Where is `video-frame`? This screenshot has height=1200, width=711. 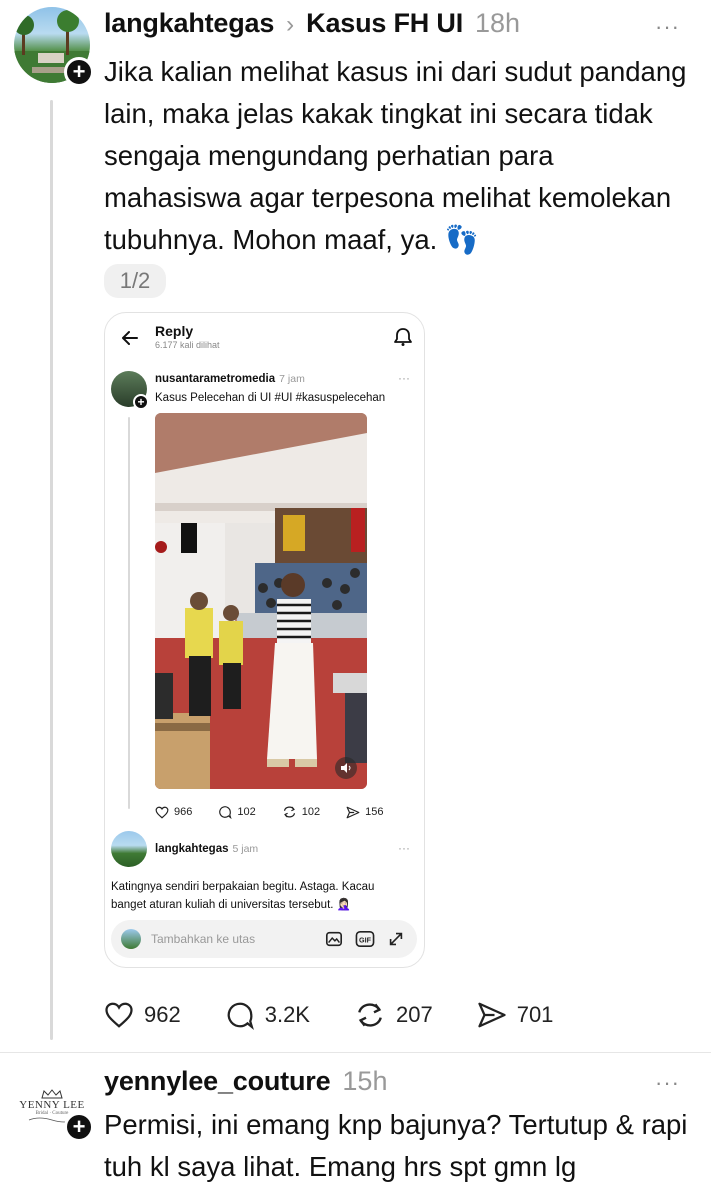 video-frame is located at coordinates (261, 601).